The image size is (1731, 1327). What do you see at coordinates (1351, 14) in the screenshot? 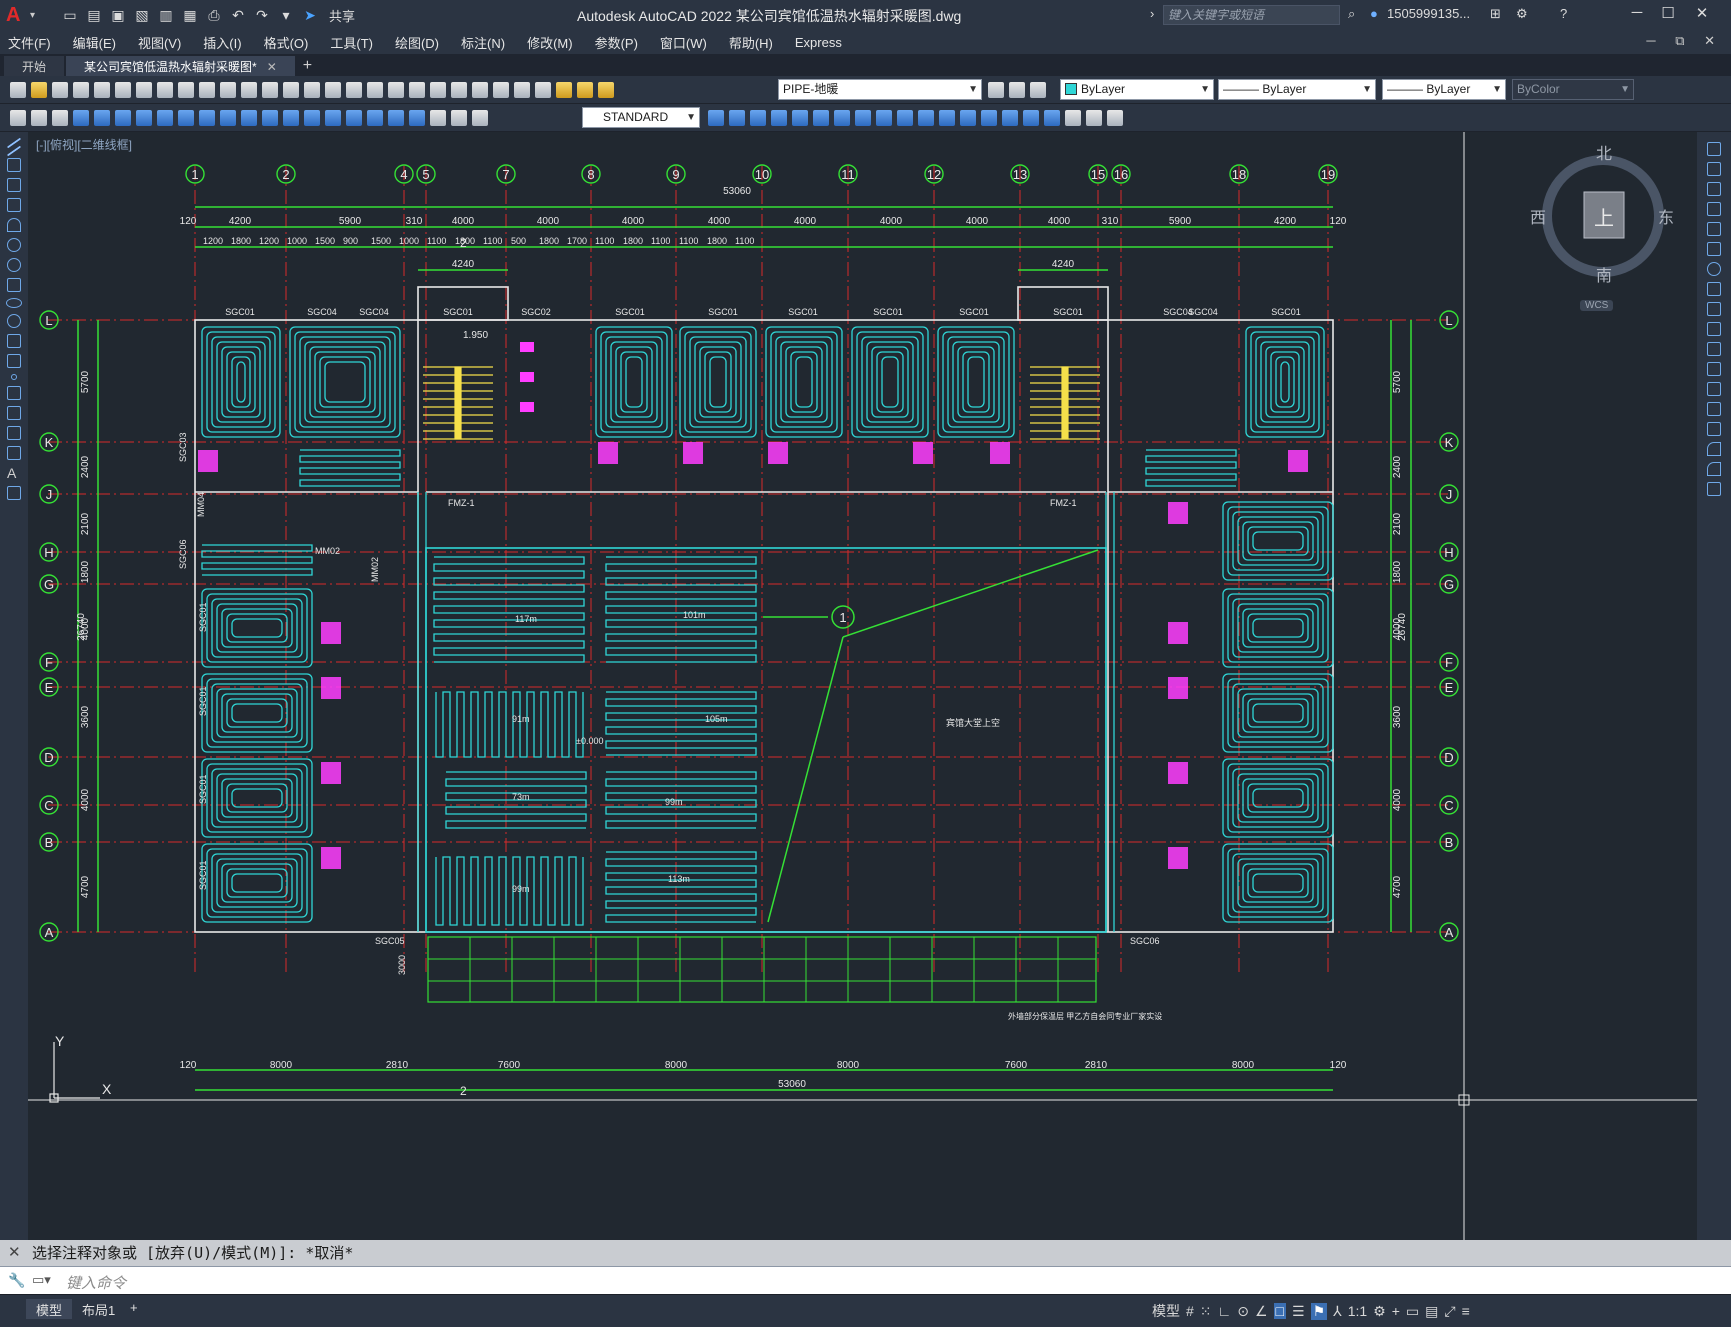
I see `search-icon: ⌕` at bounding box center [1351, 14].